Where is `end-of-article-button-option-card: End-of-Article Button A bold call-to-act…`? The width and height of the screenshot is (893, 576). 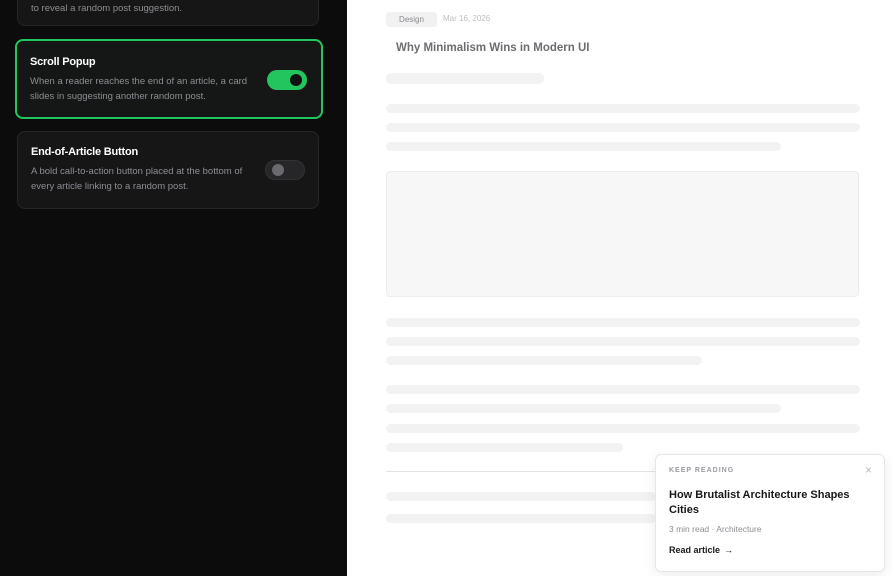 end-of-article-button-option-card: End-of-Article Button A bold call-to-act… is located at coordinates (168, 170).